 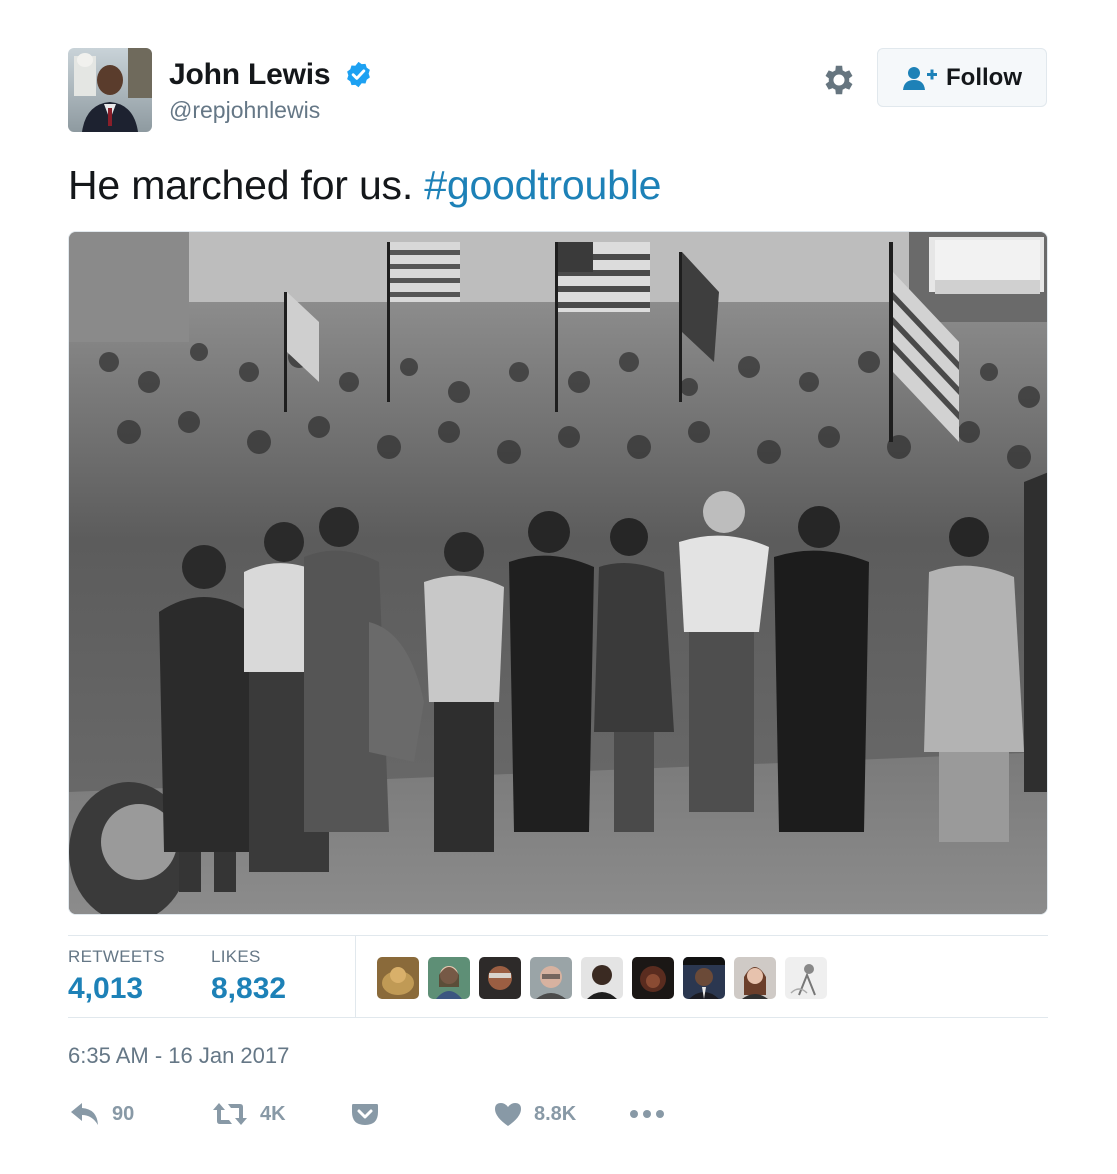 I want to click on retweets-label: RETWEETS, so click(x=116, y=956).